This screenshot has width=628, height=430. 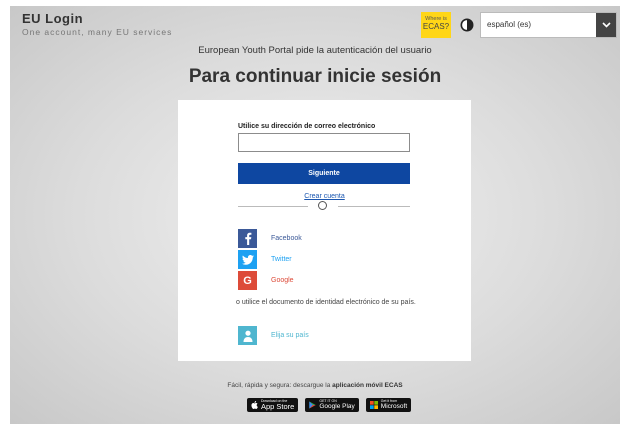 What do you see at coordinates (324, 196) in the screenshot?
I see `create-account-link: Crear cuenta` at bounding box center [324, 196].